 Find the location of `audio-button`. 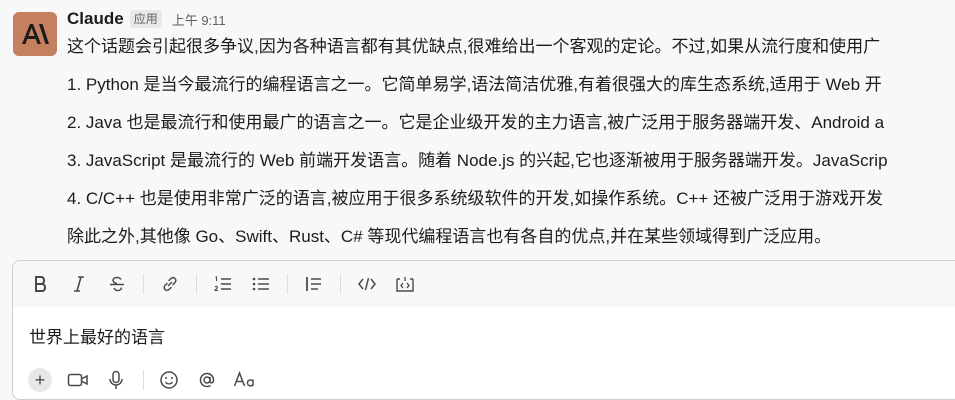

audio-button is located at coordinates (116, 380).